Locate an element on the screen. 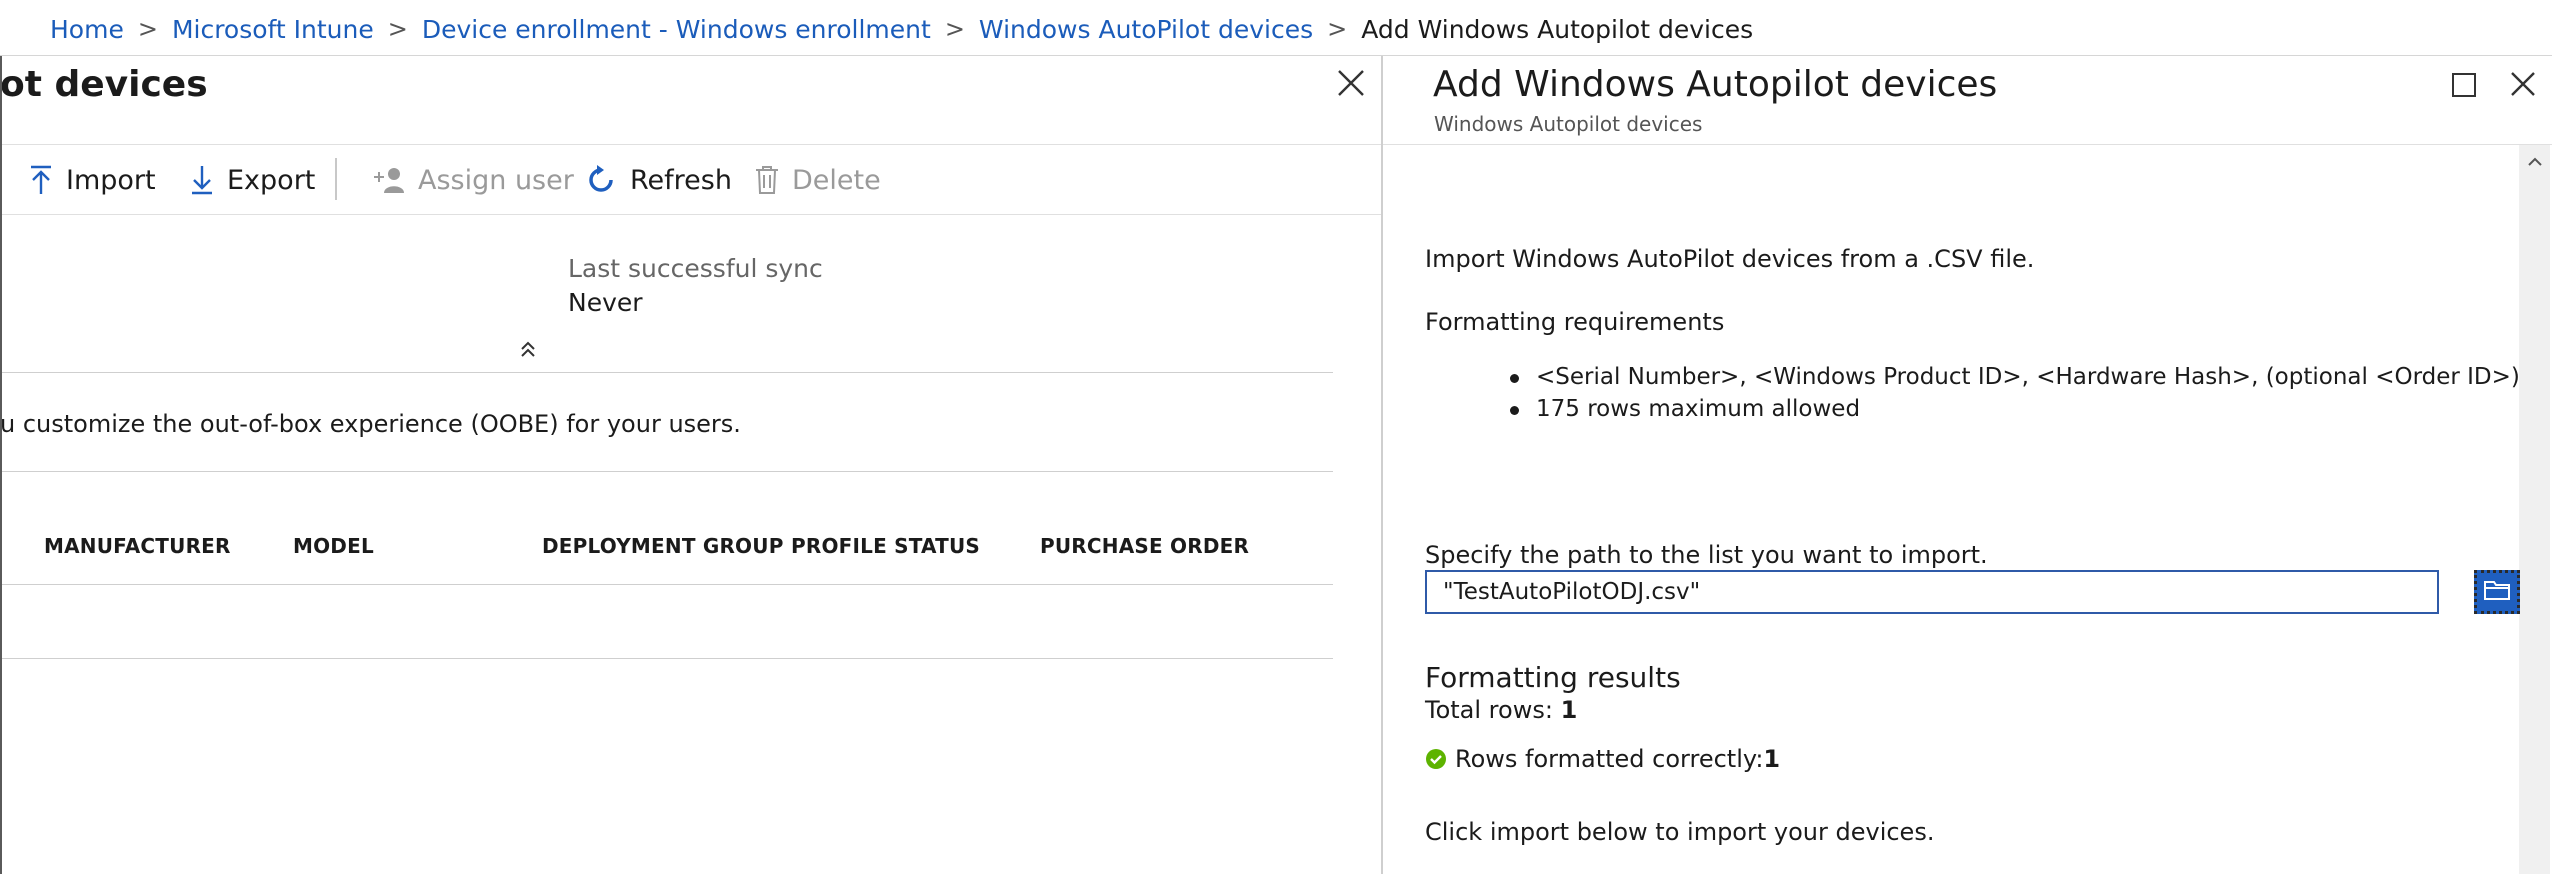  blade-title: Add Windows Autopilot devices is located at coordinates (1715, 84).